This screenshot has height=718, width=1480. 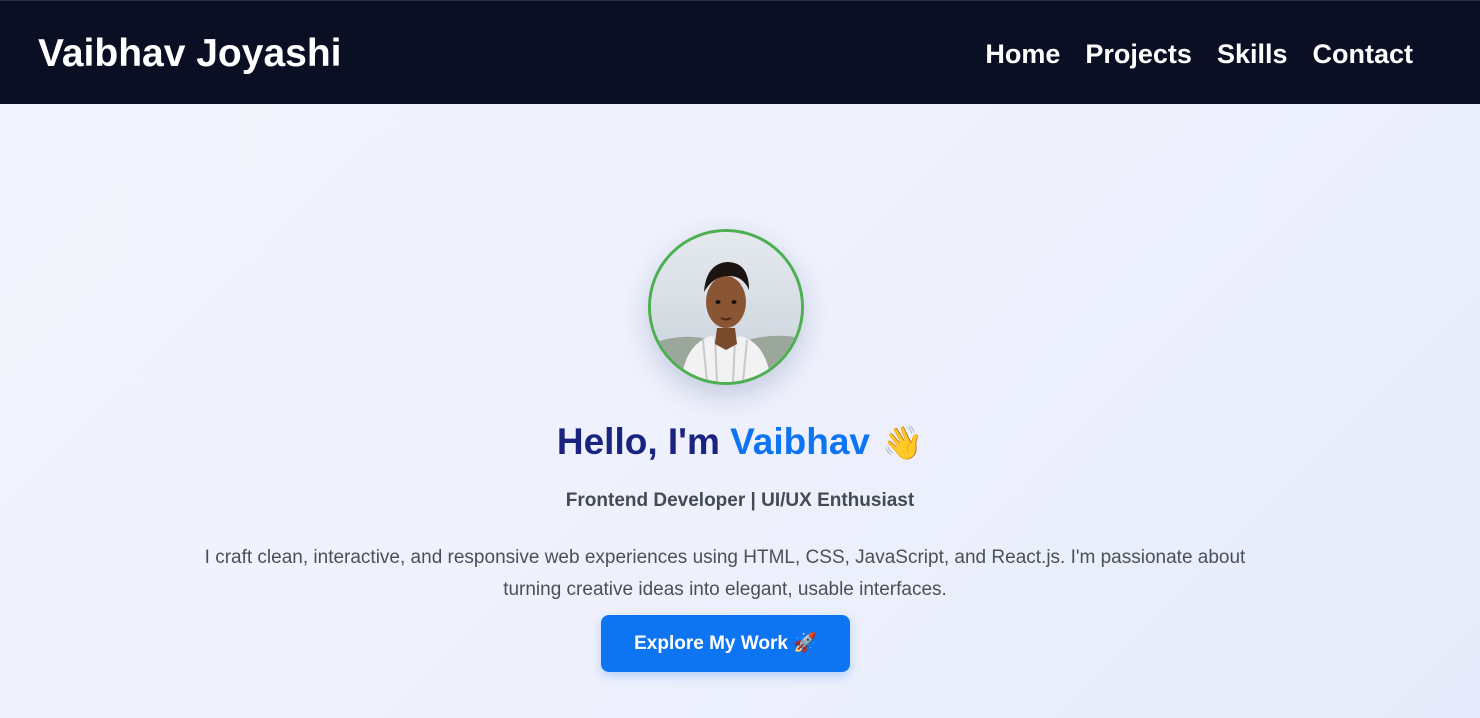 What do you see at coordinates (1363, 54) in the screenshot?
I see `nav-link-contact: Contact` at bounding box center [1363, 54].